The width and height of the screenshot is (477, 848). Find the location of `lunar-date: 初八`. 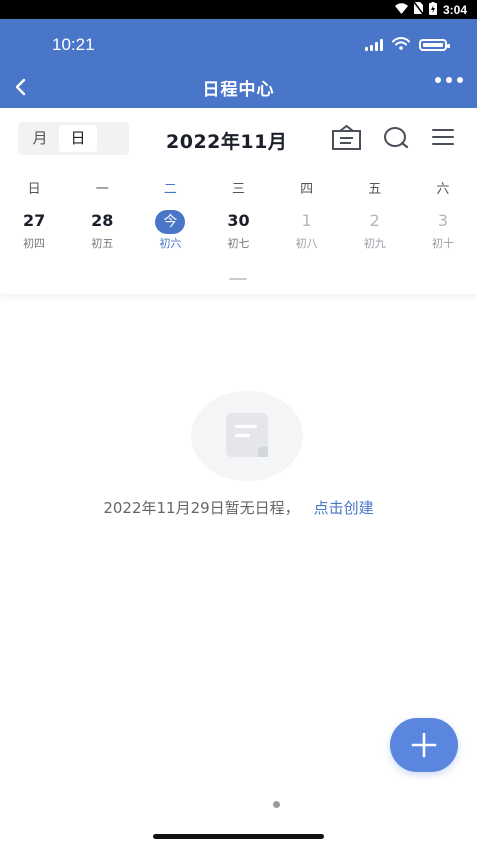

lunar-date: 初八 is located at coordinates (306, 243).